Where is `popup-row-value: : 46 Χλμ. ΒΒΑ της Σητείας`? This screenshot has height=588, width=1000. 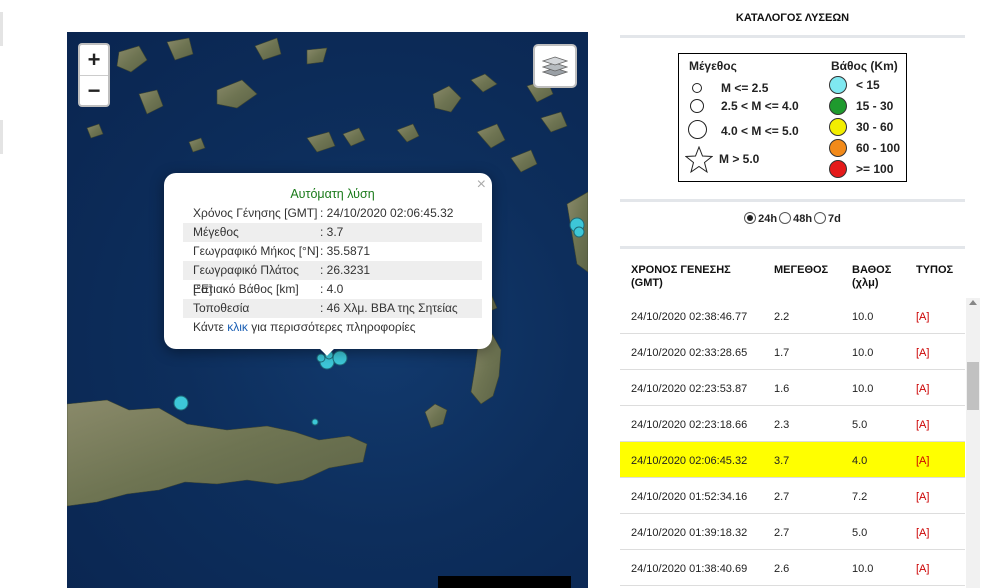
popup-row-value: : 46 Χλμ. ΒΒΑ της Σητείας is located at coordinates (389, 308).